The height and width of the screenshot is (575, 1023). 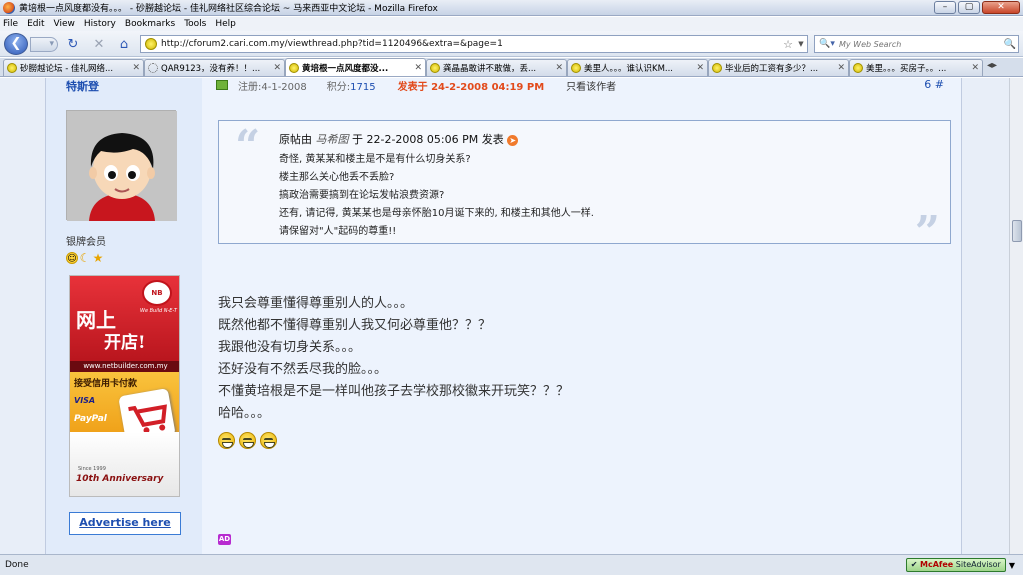 I want to click on message-line: 不懂黄培根是不是一样叫他孩子去学校那校徽来开玩笑？？？, so click(x=394, y=391).